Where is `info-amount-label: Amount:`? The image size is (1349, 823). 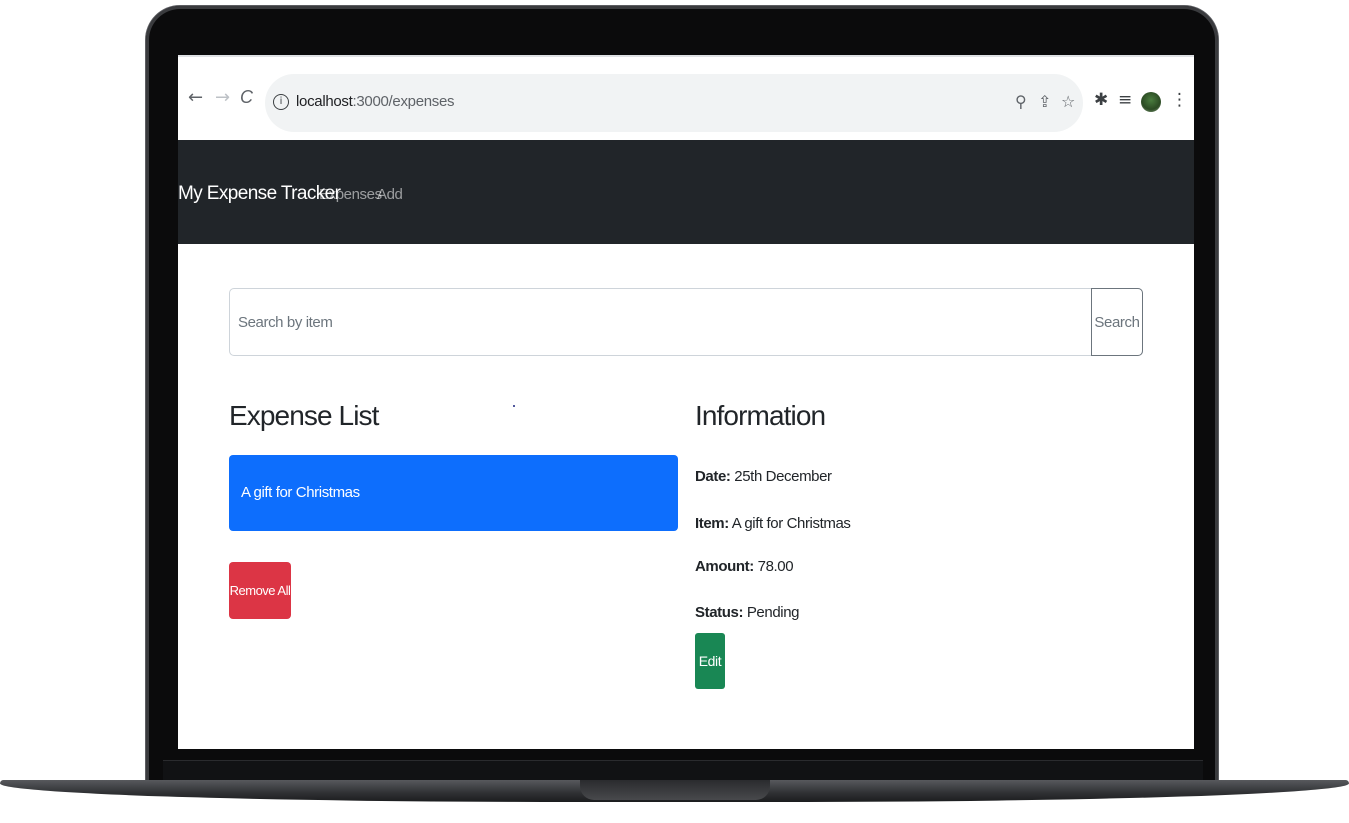
info-amount-label: Amount: is located at coordinates (724, 566).